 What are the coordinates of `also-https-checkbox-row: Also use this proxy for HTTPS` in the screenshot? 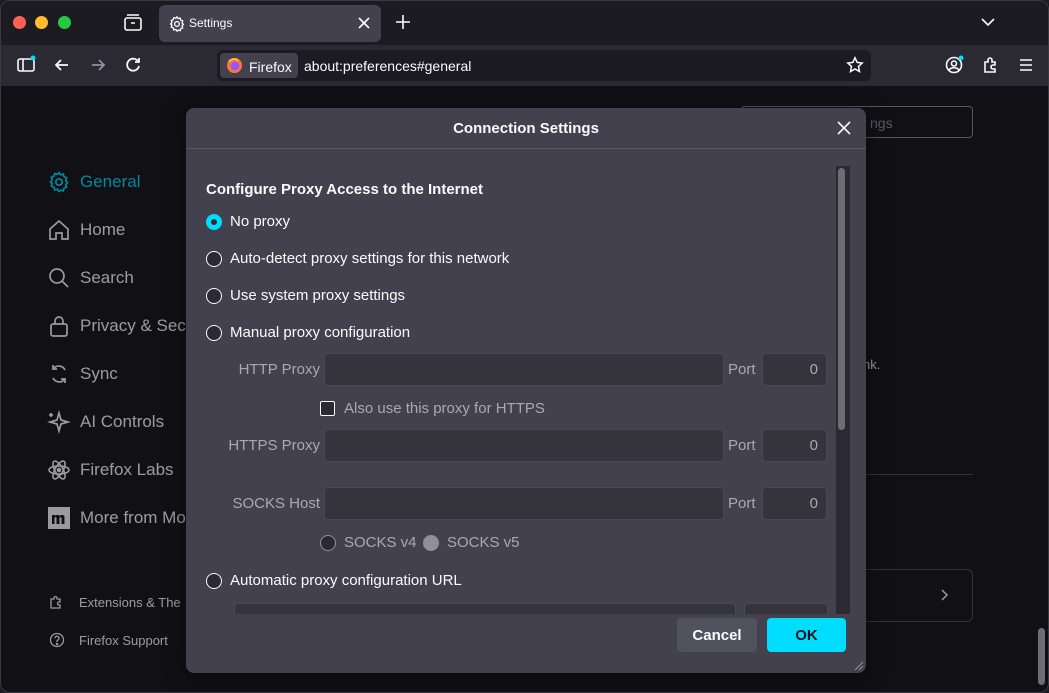 It's located at (432, 408).